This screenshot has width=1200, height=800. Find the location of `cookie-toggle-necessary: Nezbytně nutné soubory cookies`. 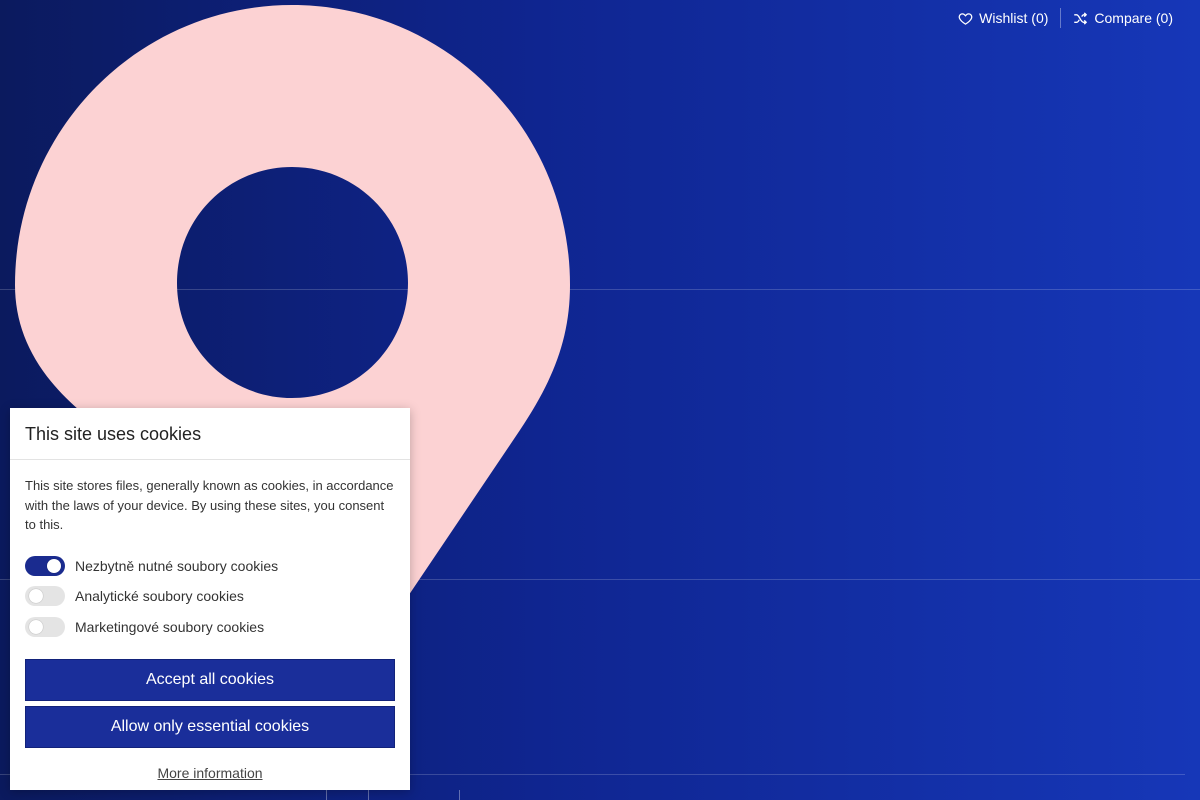

cookie-toggle-necessary: Nezbytně nutné soubory cookies is located at coordinates (210, 566).